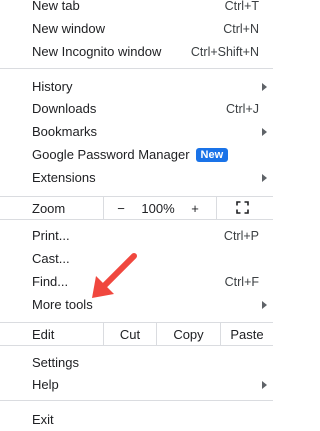  Describe the element at coordinates (136, 108) in the screenshot. I see `menu-item-downloads: Downloads Ctrl+J` at that location.